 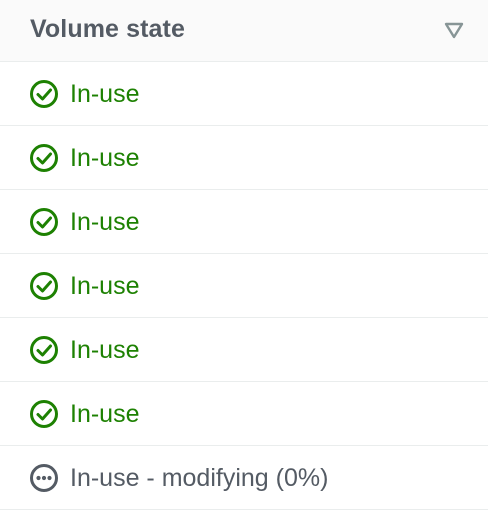 What do you see at coordinates (44, 478) in the screenshot?
I see `in-progress-ellipsis-icon` at bounding box center [44, 478].